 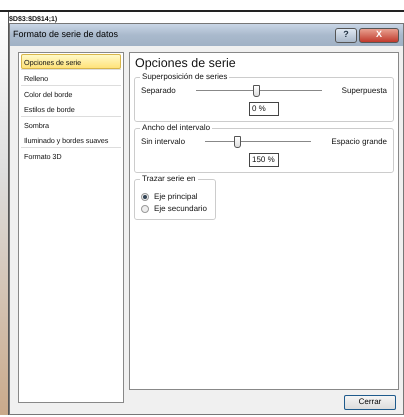 What do you see at coordinates (370, 402) in the screenshot?
I see `close-button: Cerrar` at bounding box center [370, 402].